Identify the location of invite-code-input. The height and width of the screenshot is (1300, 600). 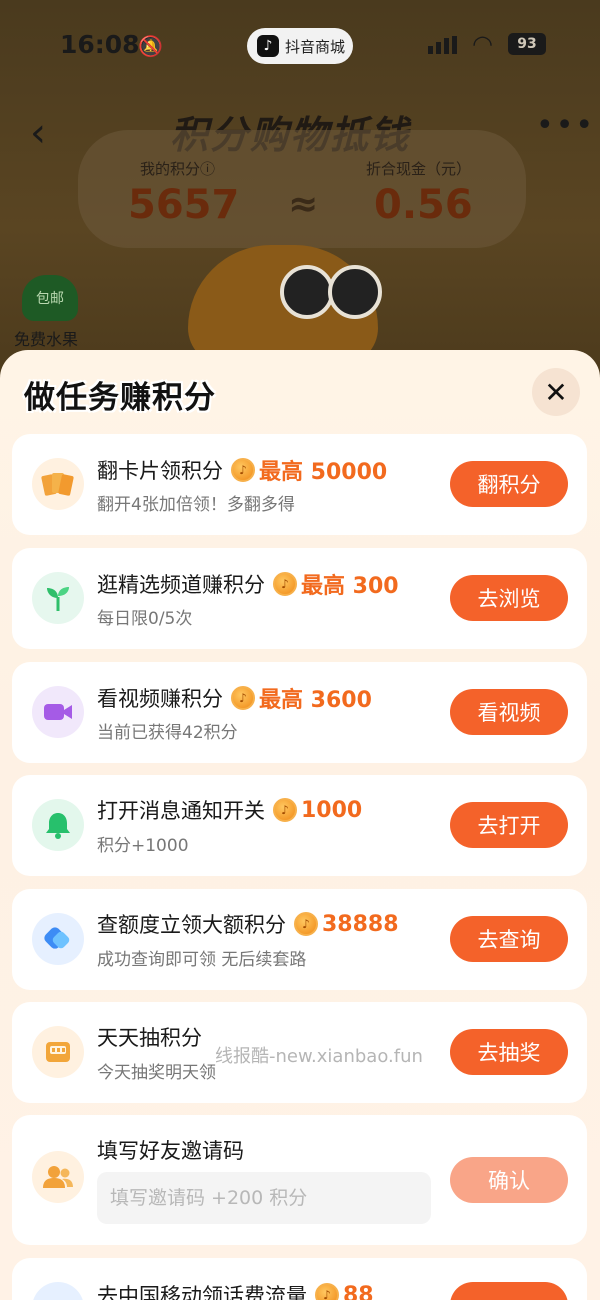
(264, 1198).